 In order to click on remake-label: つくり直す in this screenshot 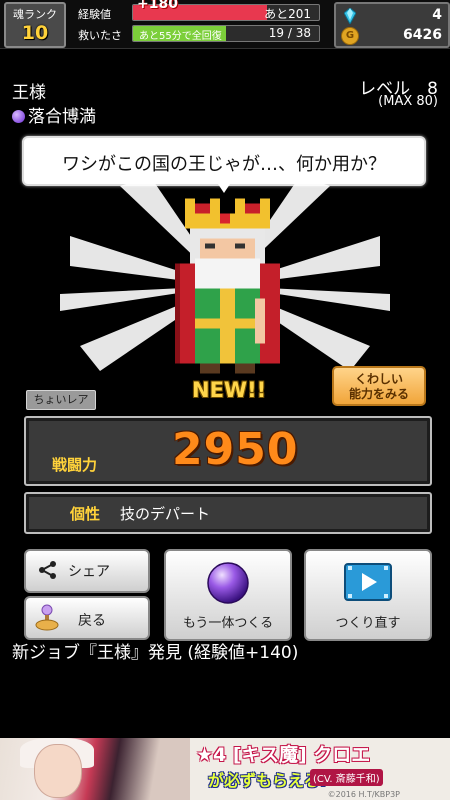, I will do `click(368, 623)`.